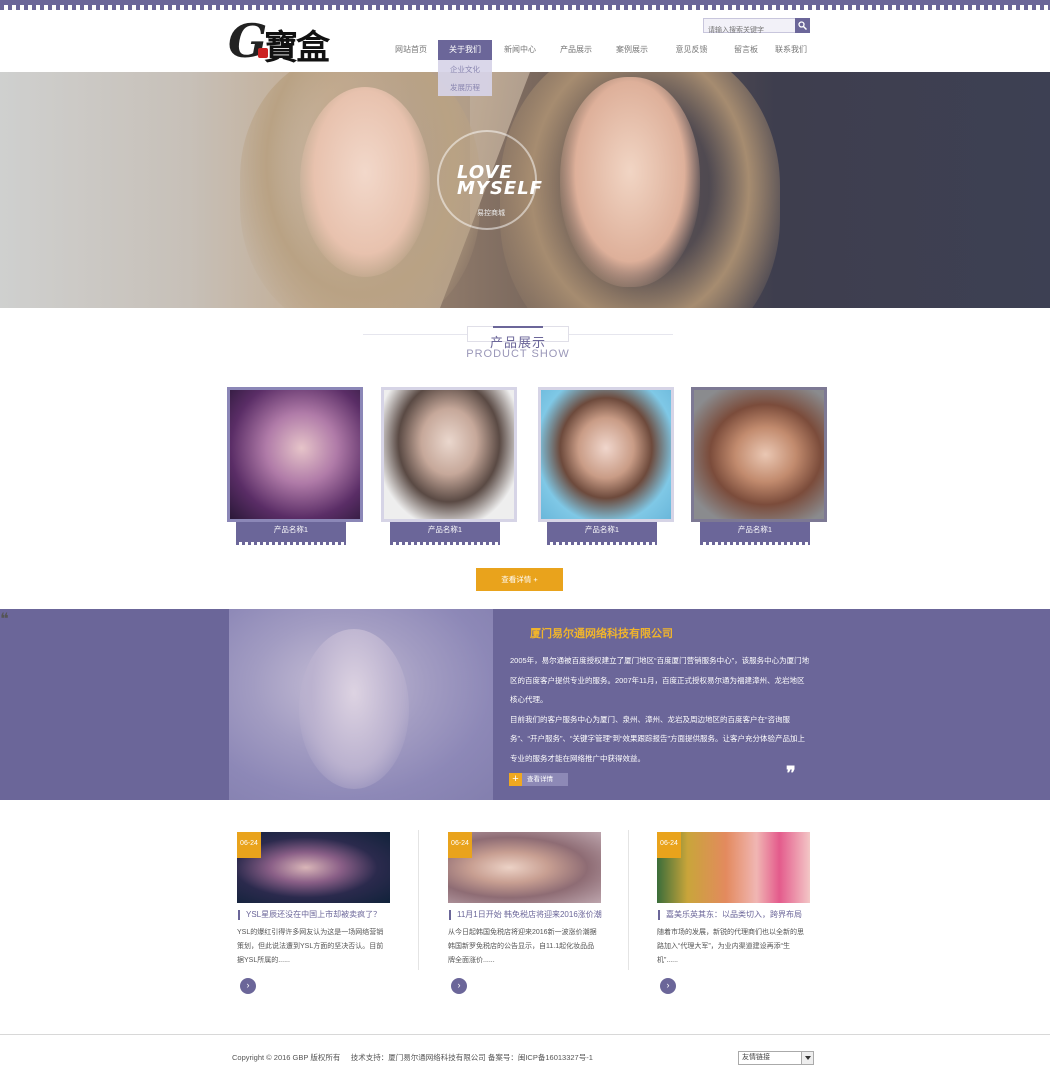 The image size is (1050, 1084). What do you see at coordinates (746, 50) in the screenshot?
I see `nav-guestbook: 留言板` at bounding box center [746, 50].